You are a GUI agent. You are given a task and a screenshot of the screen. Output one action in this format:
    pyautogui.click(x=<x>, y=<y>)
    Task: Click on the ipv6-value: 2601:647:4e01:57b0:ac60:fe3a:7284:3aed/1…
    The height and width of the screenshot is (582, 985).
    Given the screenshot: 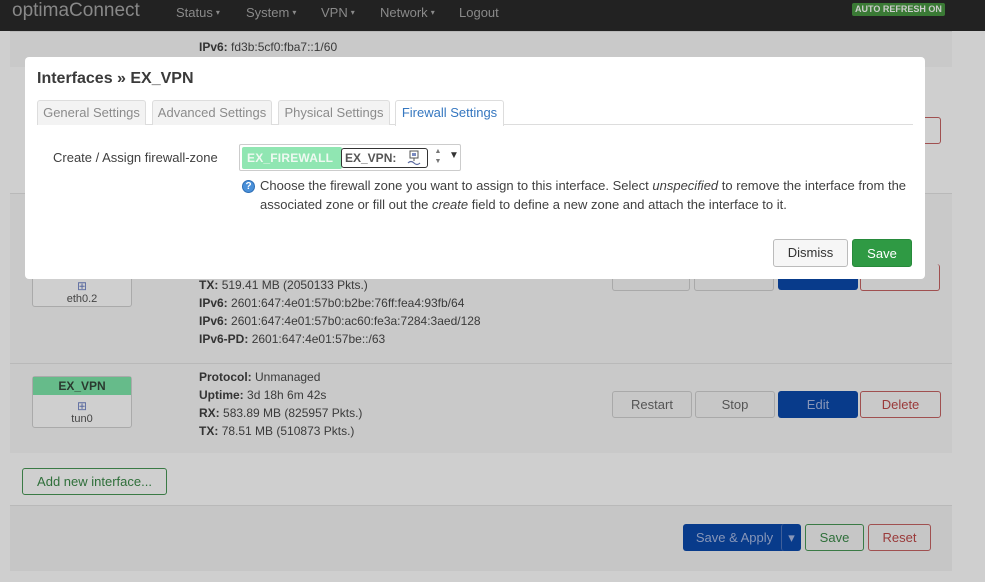 What is the action you would take?
    pyautogui.click(x=356, y=321)
    